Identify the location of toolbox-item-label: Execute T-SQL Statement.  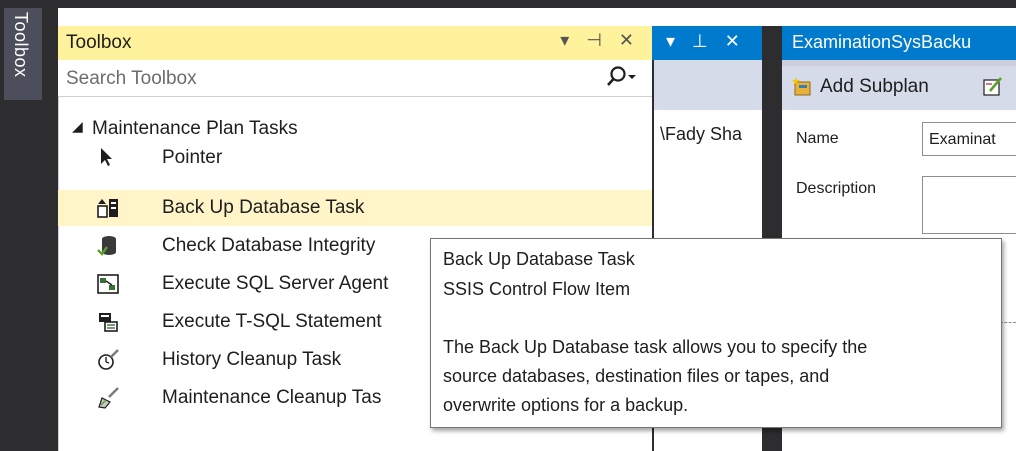
(272, 321).